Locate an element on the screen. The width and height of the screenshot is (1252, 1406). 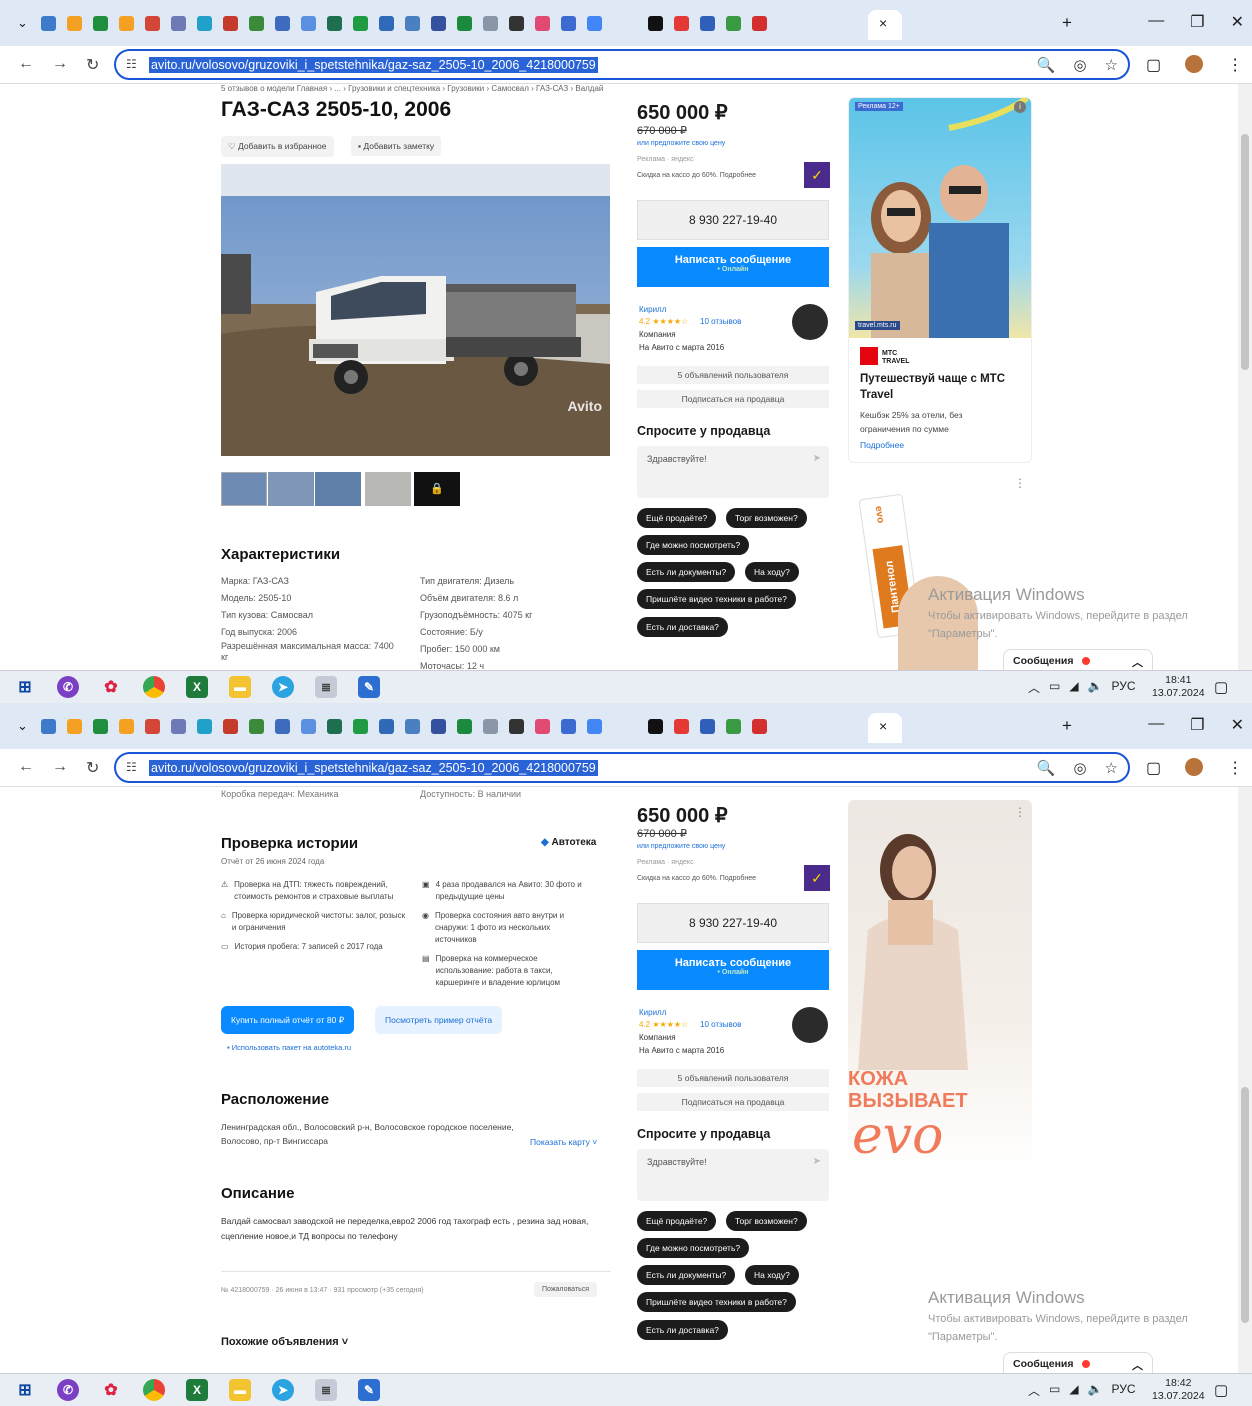
complain-button: Пожаловаться is located at coordinates (566, 1289).